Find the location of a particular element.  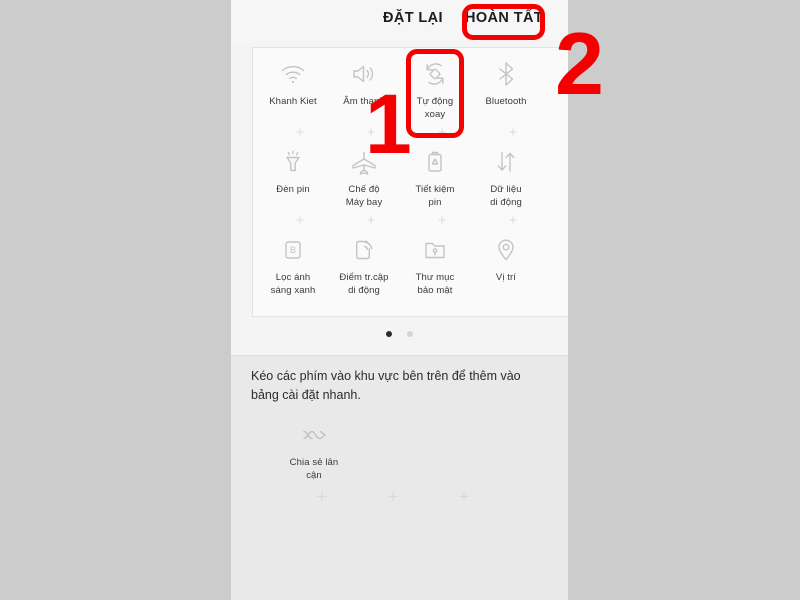

tile-battery-saver: Tiết kiệm pin is located at coordinates (435, 177).